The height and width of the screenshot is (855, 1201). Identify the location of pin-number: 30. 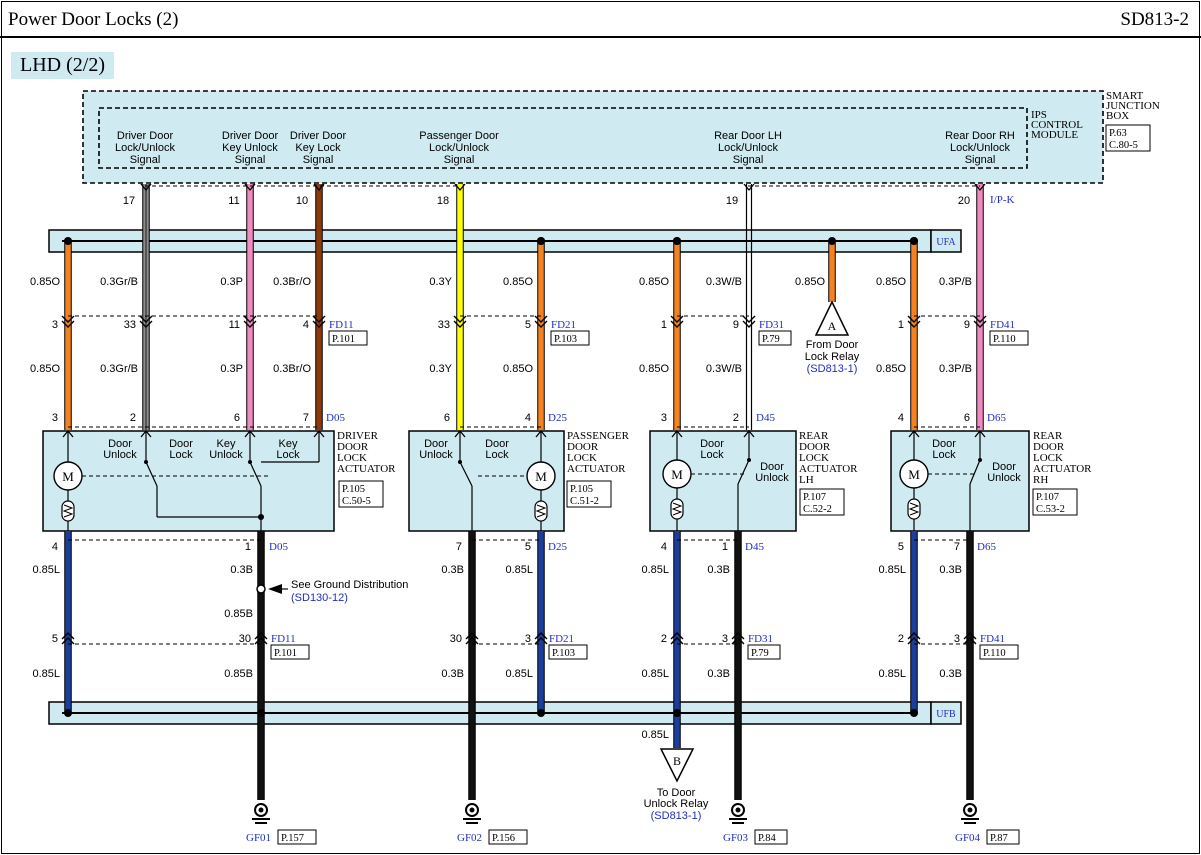
(245, 639).